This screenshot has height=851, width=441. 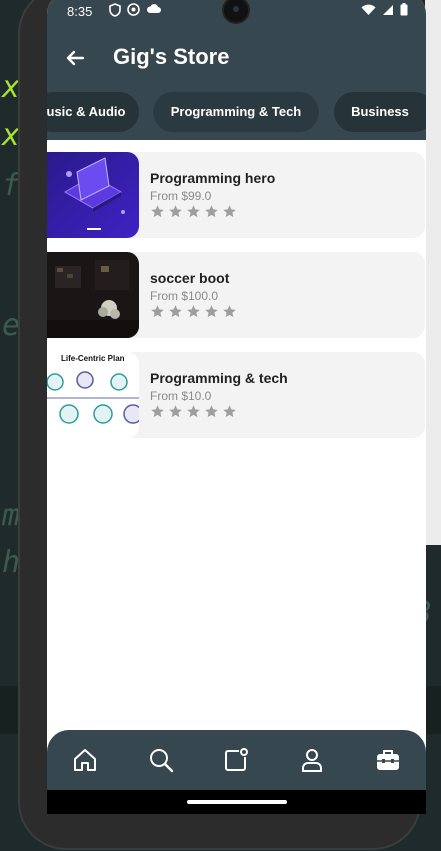 What do you see at coordinates (213, 178) in the screenshot?
I see `gig-title: Programming hero` at bounding box center [213, 178].